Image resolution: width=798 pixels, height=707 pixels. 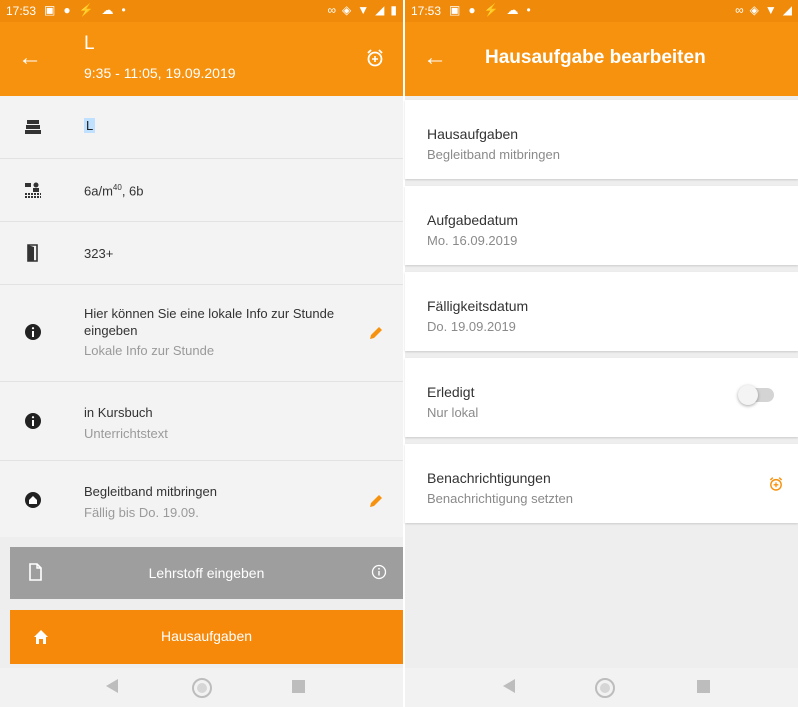 What do you see at coordinates (601, 225) in the screenshot?
I see `assignment-date-field: Aufgabedatum Mo. 16.09.2019` at bounding box center [601, 225].